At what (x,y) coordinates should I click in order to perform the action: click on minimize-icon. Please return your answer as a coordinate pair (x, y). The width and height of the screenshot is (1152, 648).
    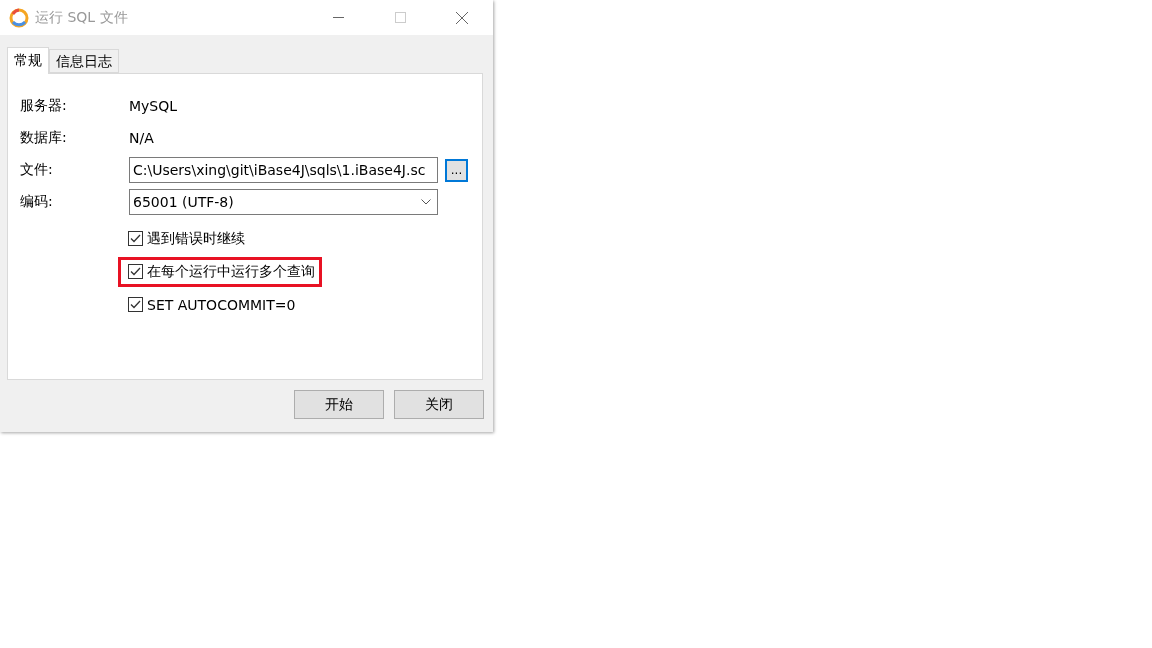
    Looking at the image, I should click on (338, 17).